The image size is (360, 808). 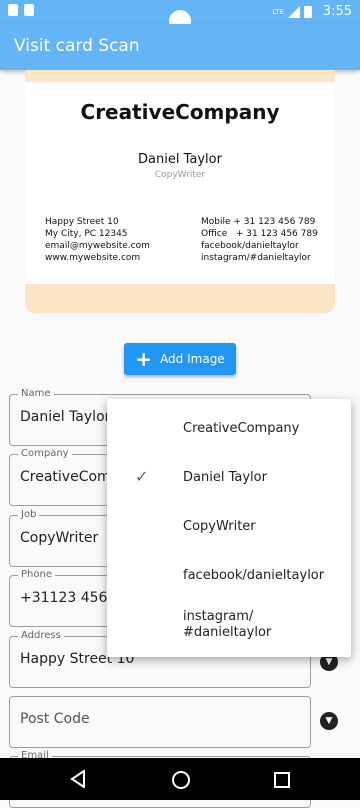 I want to click on post-code-field: Post Code, so click(x=160, y=722).